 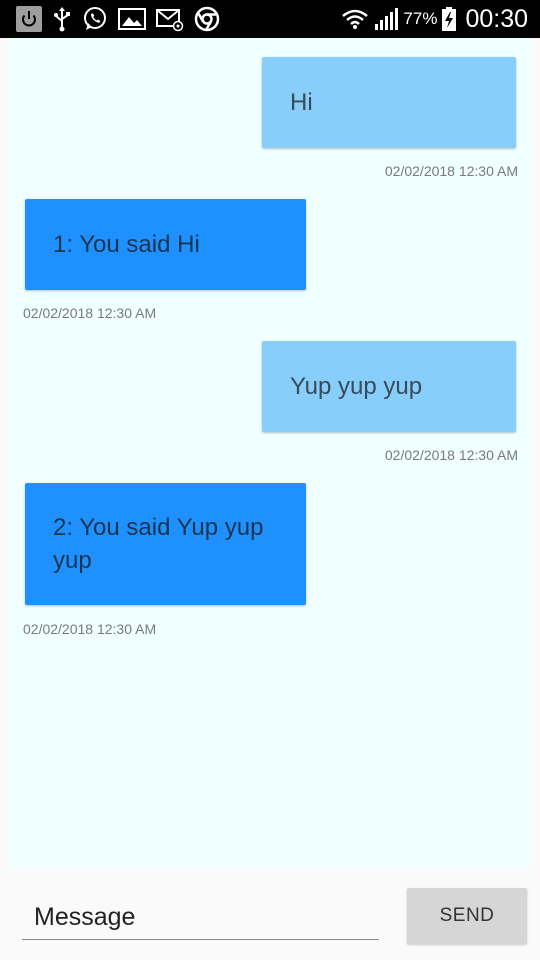 I want to click on sent-message-bubble: Hi, so click(x=389, y=102).